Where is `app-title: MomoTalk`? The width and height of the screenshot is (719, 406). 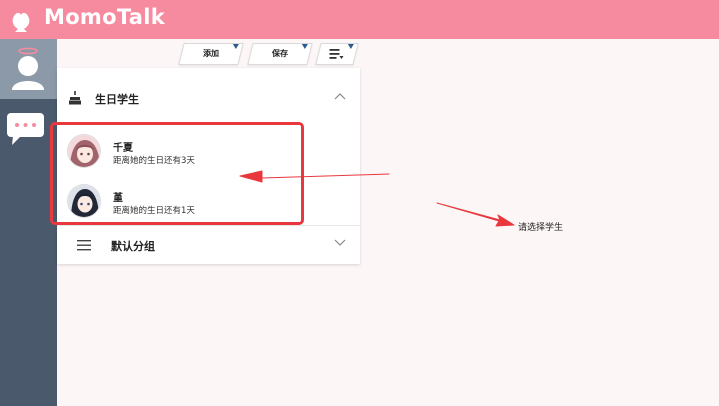 app-title: MomoTalk is located at coordinates (104, 17).